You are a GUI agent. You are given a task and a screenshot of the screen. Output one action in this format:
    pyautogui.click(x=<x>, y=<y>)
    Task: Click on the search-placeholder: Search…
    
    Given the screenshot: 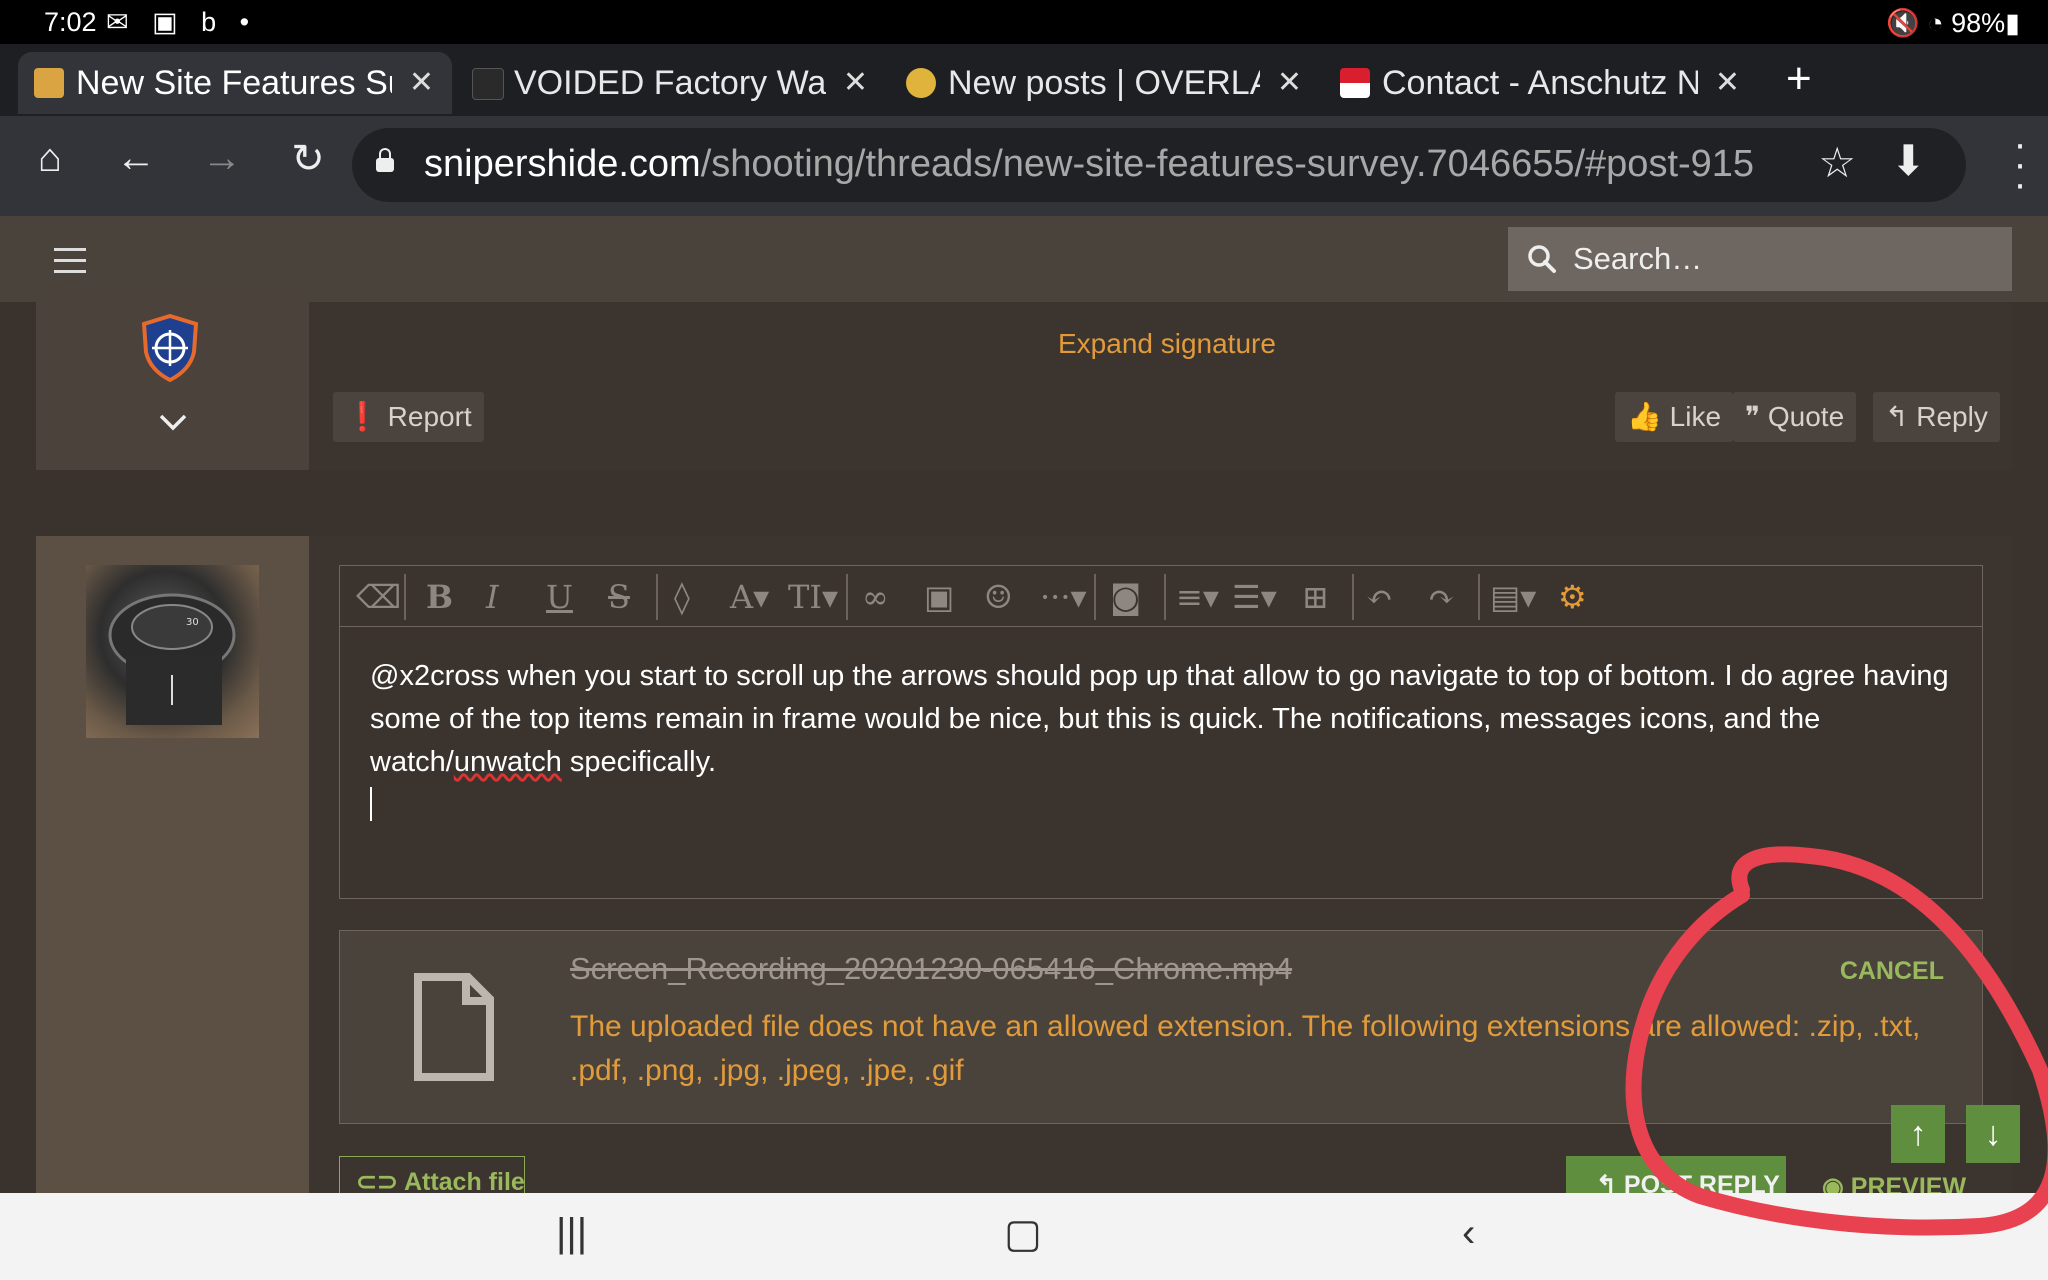 What is the action you would take?
    pyautogui.click(x=1638, y=258)
    